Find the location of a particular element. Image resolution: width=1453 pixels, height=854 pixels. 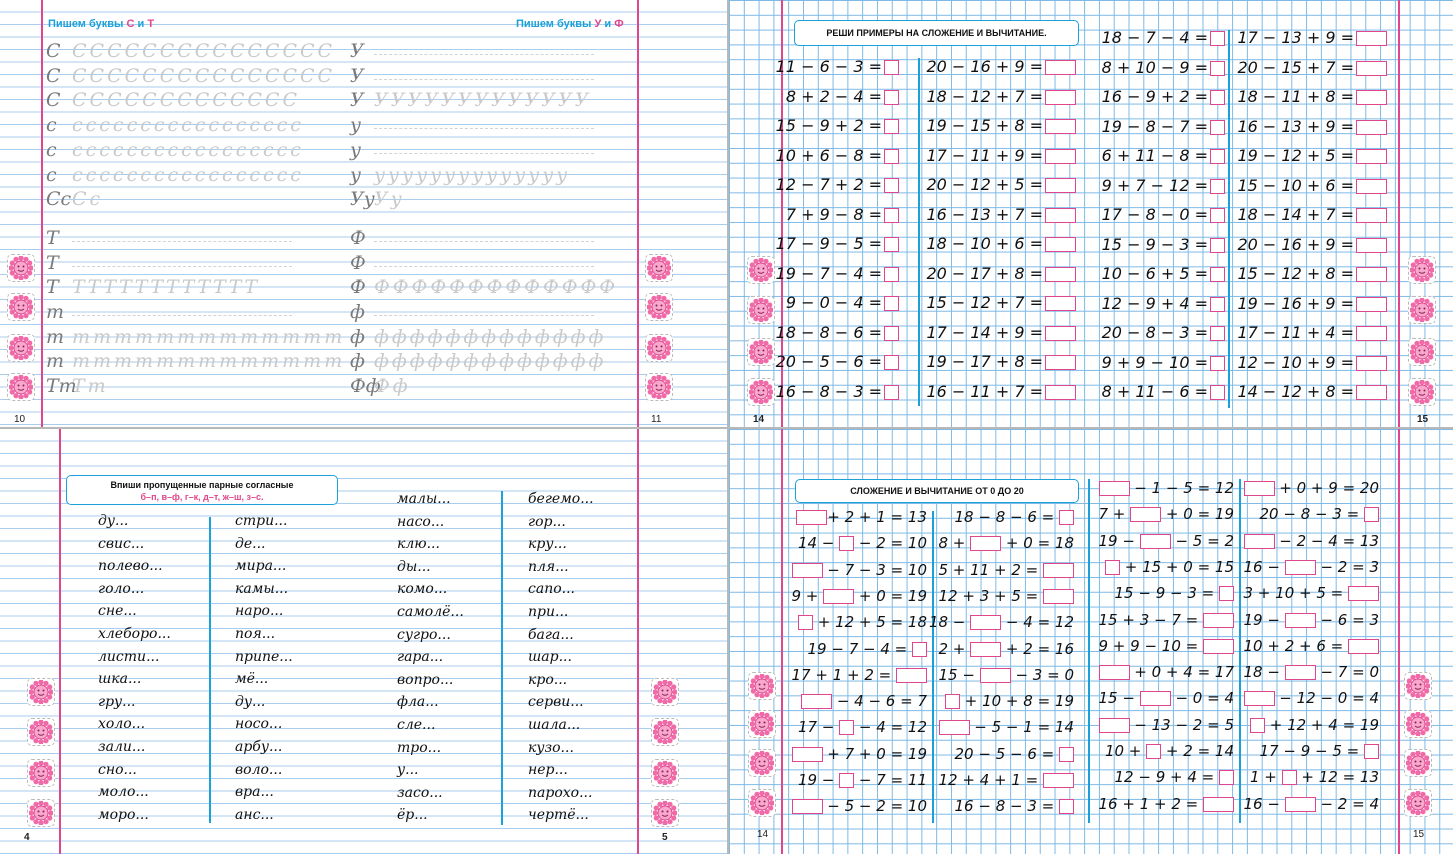

equation: 20 − 5 − 6 = is located at coordinates (837, 362).